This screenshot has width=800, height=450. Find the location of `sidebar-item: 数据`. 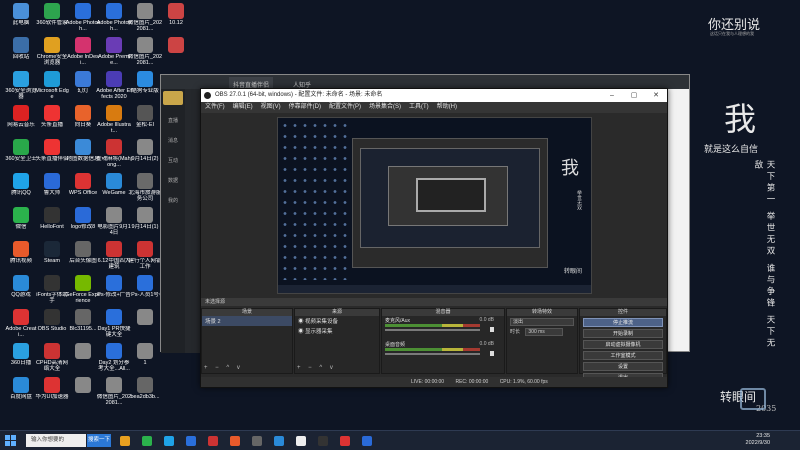

sidebar-item: 数据 is located at coordinates (173, 177).